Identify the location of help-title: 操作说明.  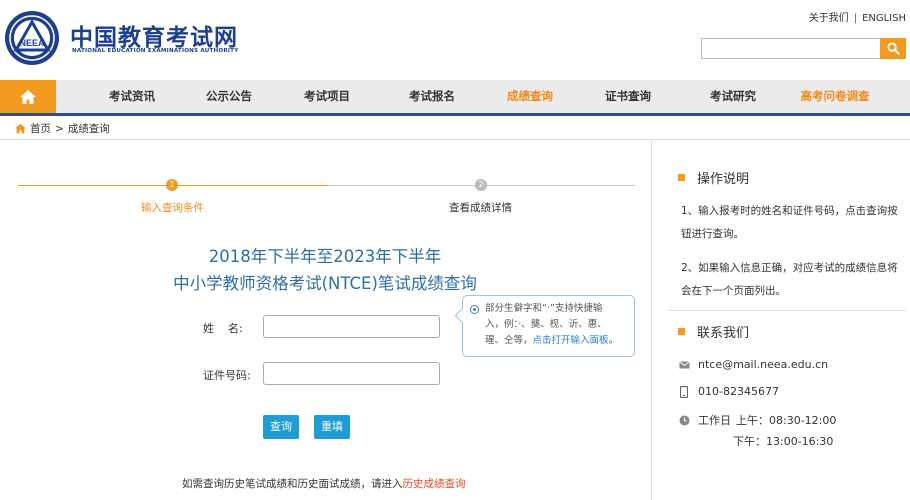
(723, 179).